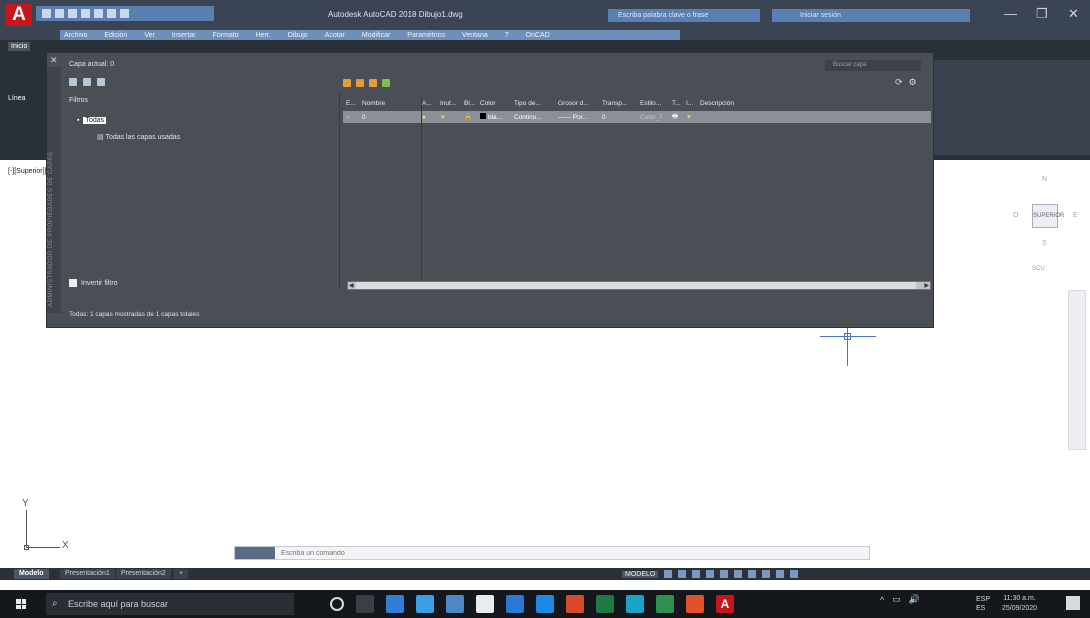 This screenshot has height=618, width=1090. What do you see at coordinates (19, 15) in the screenshot?
I see `autocad-logo-icon: A` at bounding box center [19, 15].